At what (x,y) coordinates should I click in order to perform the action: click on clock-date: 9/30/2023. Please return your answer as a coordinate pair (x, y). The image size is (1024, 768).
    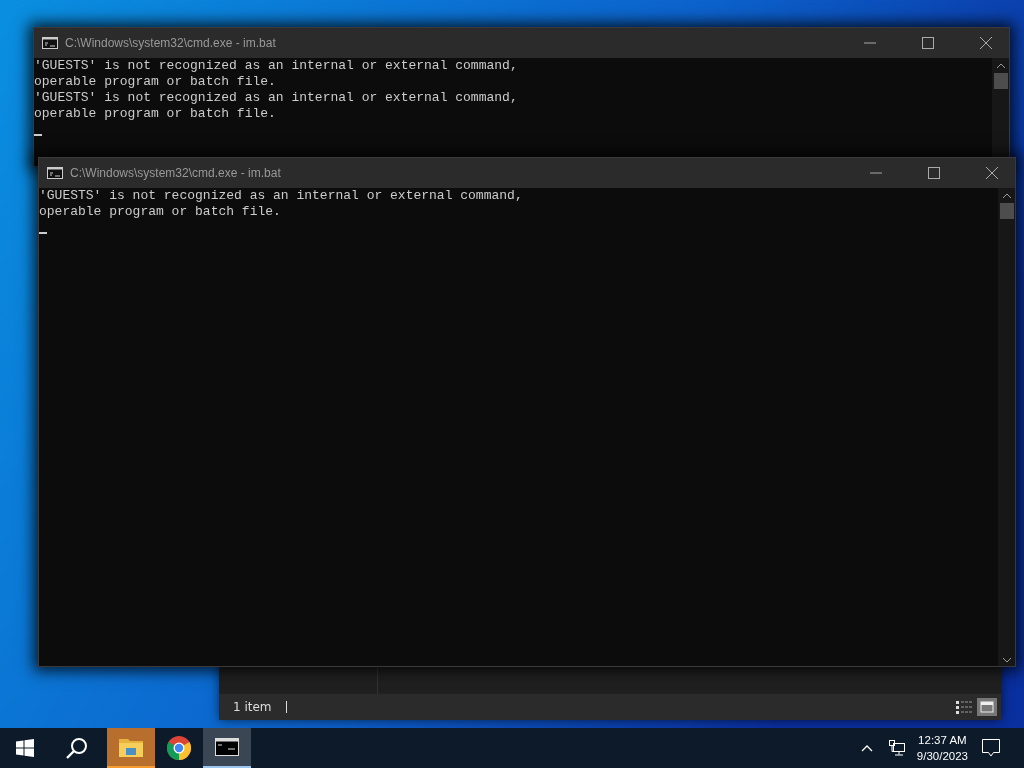
    Looking at the image, I should click on (942, 756).